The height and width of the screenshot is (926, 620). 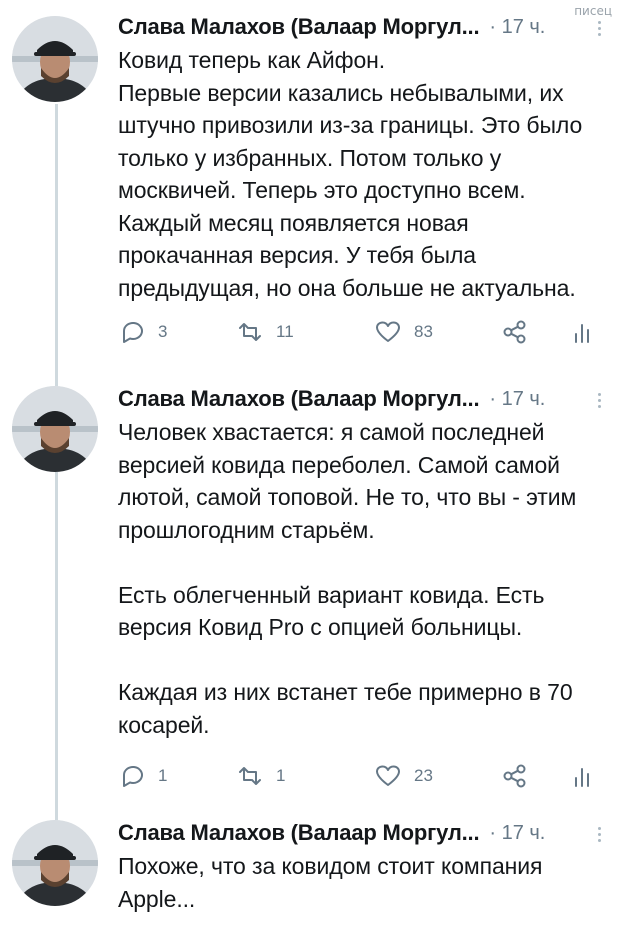 I want to click on reply-button: 3, so click(x=142, y=332).